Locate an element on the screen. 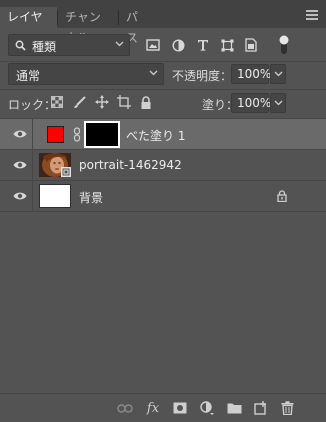 The width and height of the screenshot is (326, 422). layer-row-color-fill: べた塗り 1 is located at coordinates (163, 134).